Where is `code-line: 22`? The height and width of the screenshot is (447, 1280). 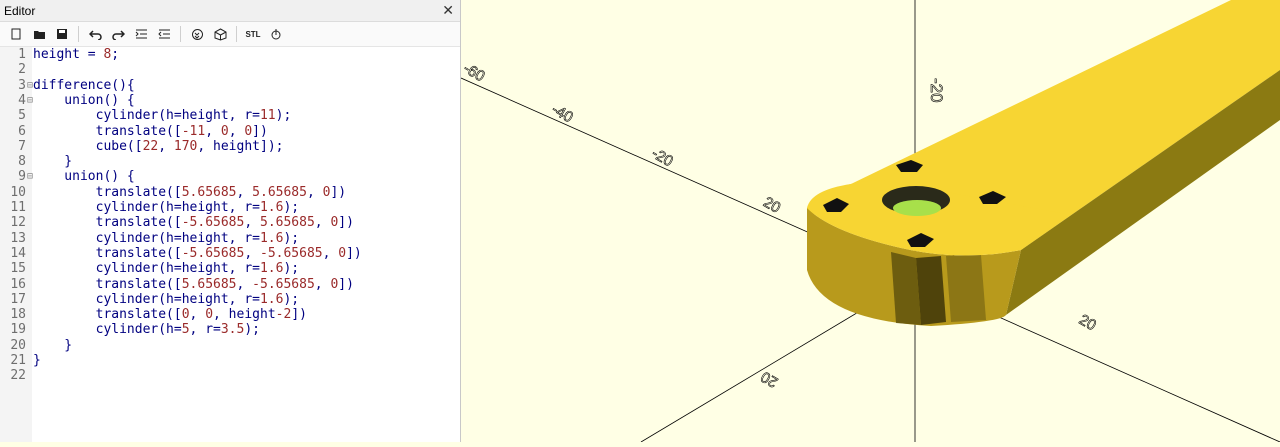
code-line: 22 is located at coordinates (230, 375).